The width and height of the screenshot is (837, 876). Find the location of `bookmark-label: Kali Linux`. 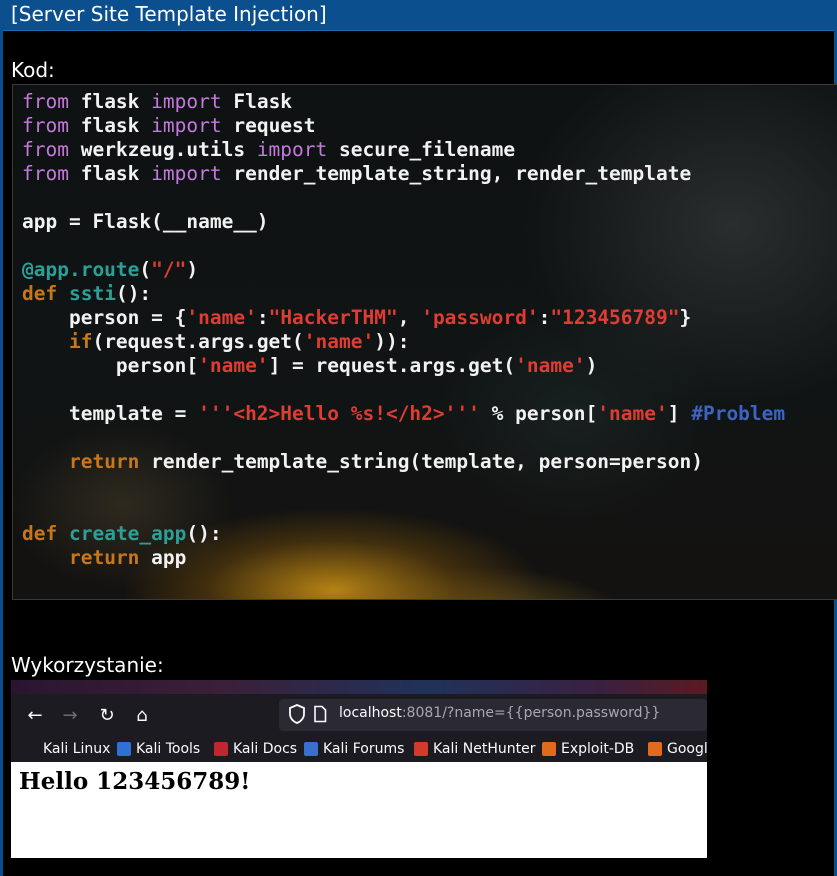

bookmark-label: Kali Linux is located at coordinates (77, 749).